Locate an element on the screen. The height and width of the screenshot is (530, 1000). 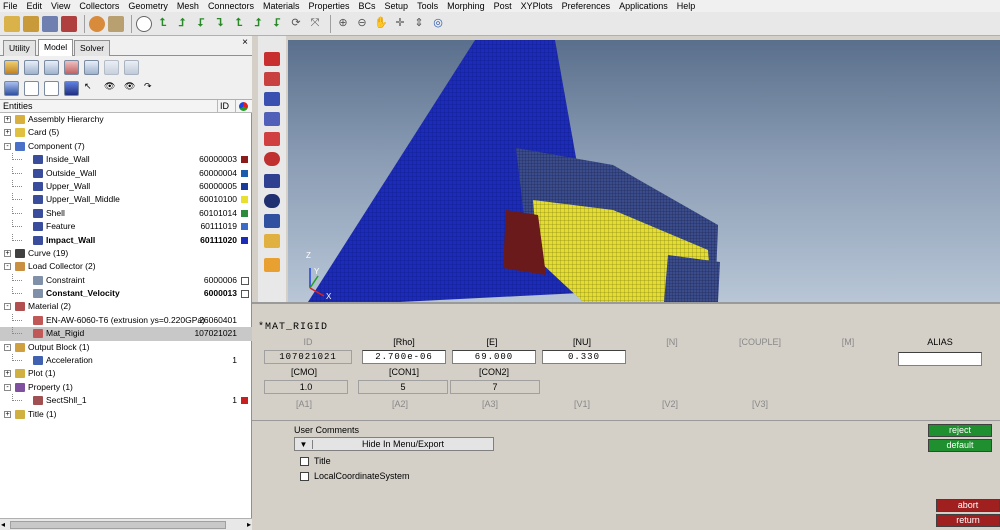
tree-structure-icon is located at coordinates (31, 88).